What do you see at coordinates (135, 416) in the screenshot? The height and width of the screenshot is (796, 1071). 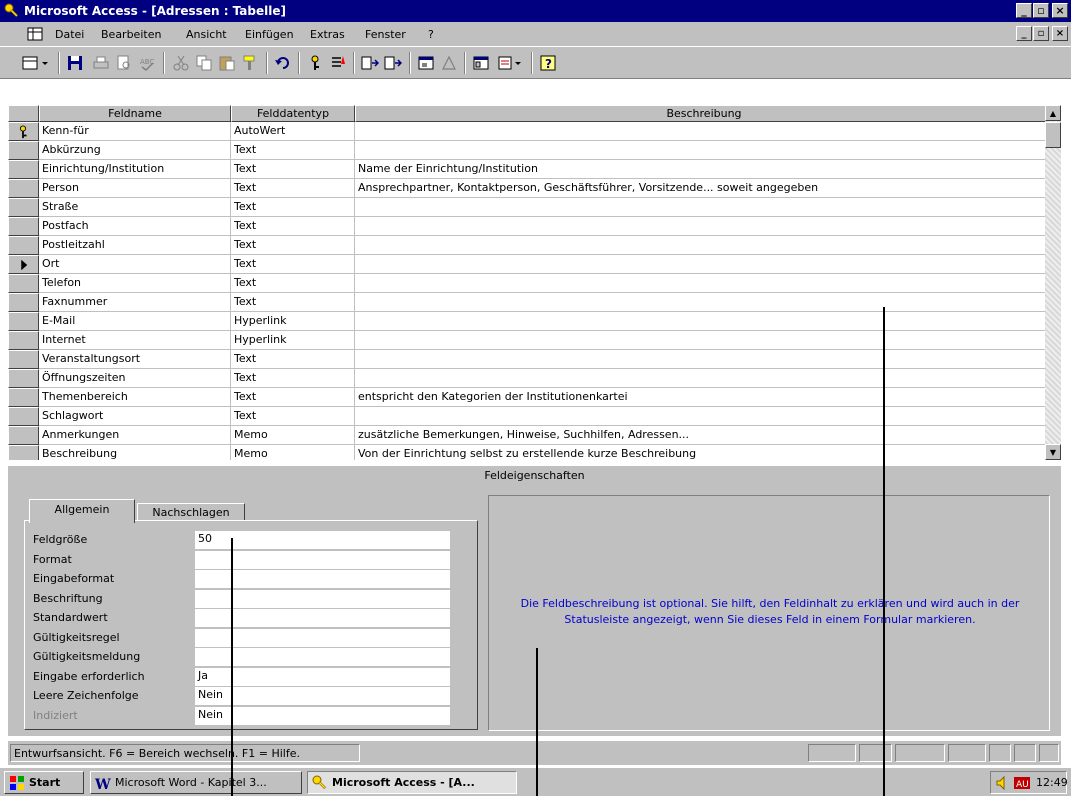 I see `cell-feldname: Schlagwort` at bounding box center [135, 416].